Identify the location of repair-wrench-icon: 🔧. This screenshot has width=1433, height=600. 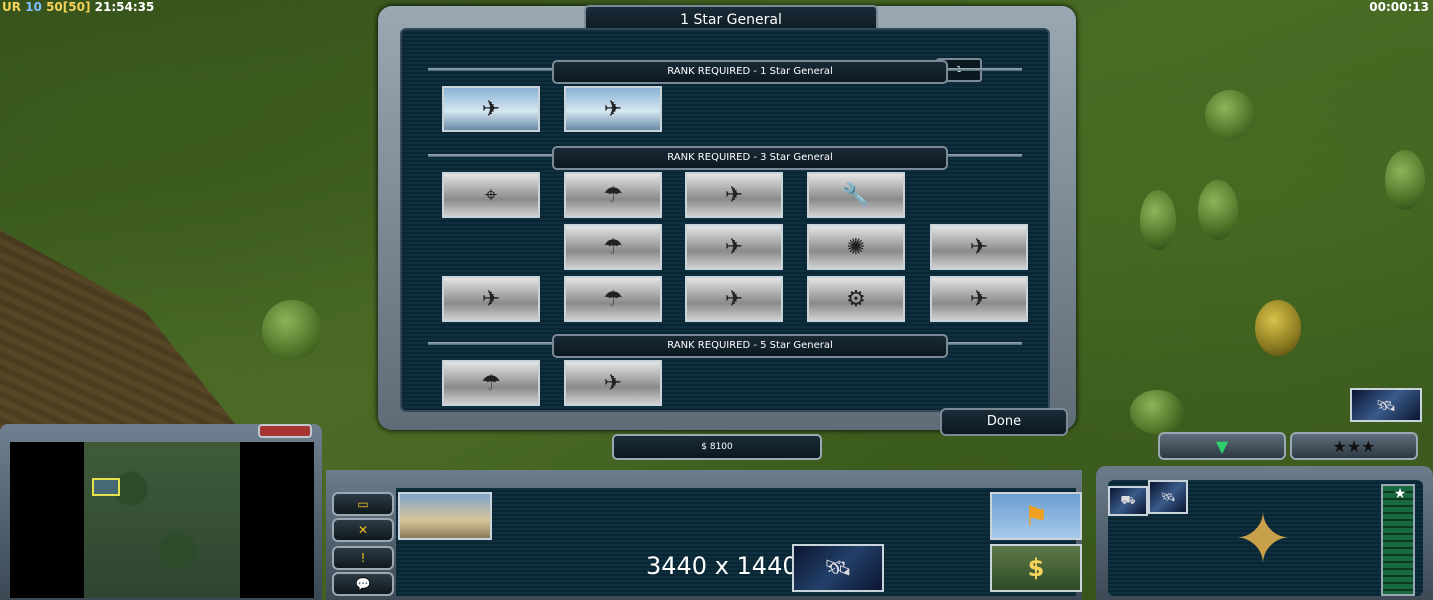
(856, 195).